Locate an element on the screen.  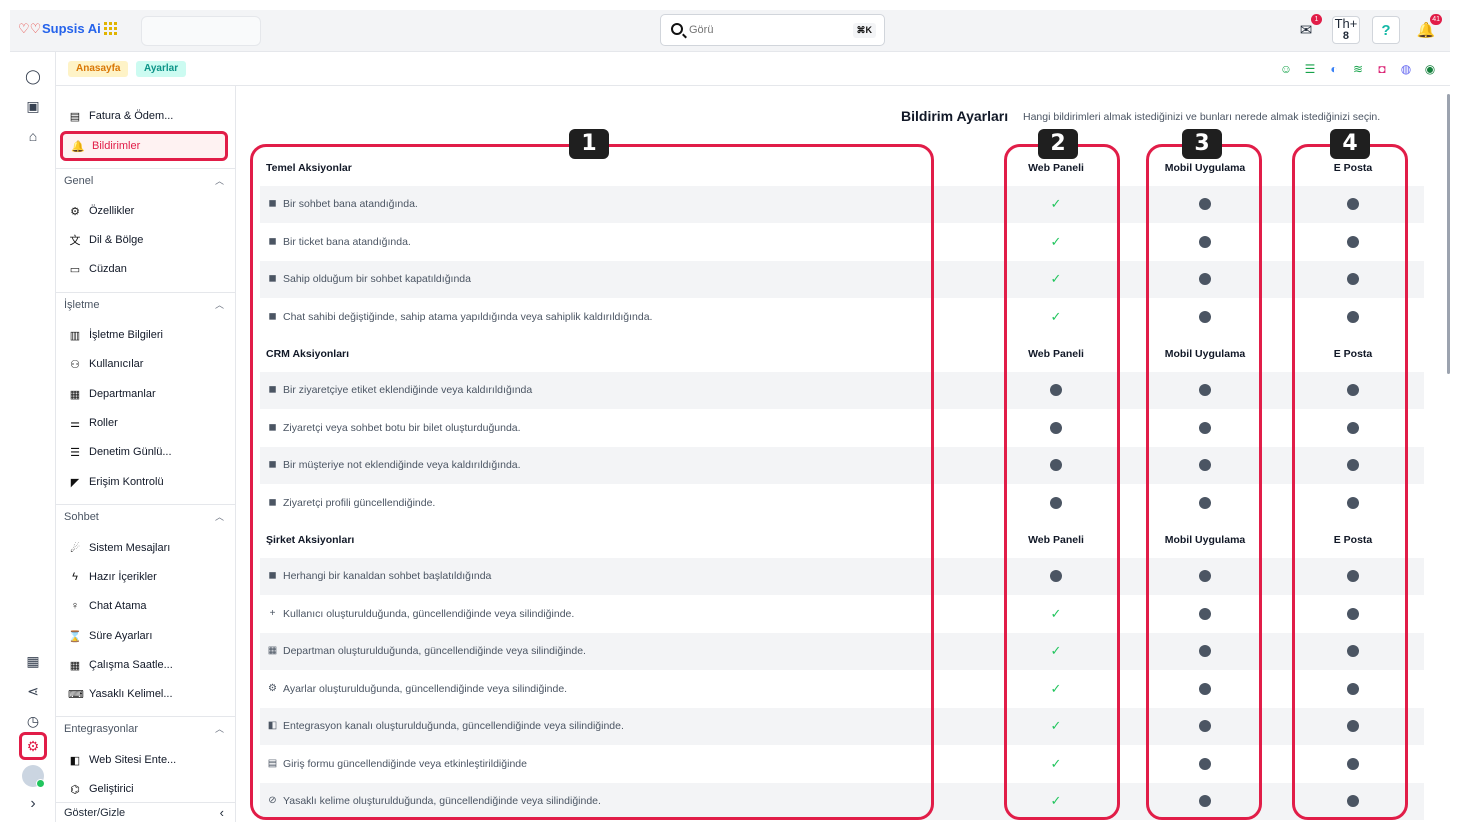
rail-inbox-icon: ⌂ is located at coordinates (33, 136).